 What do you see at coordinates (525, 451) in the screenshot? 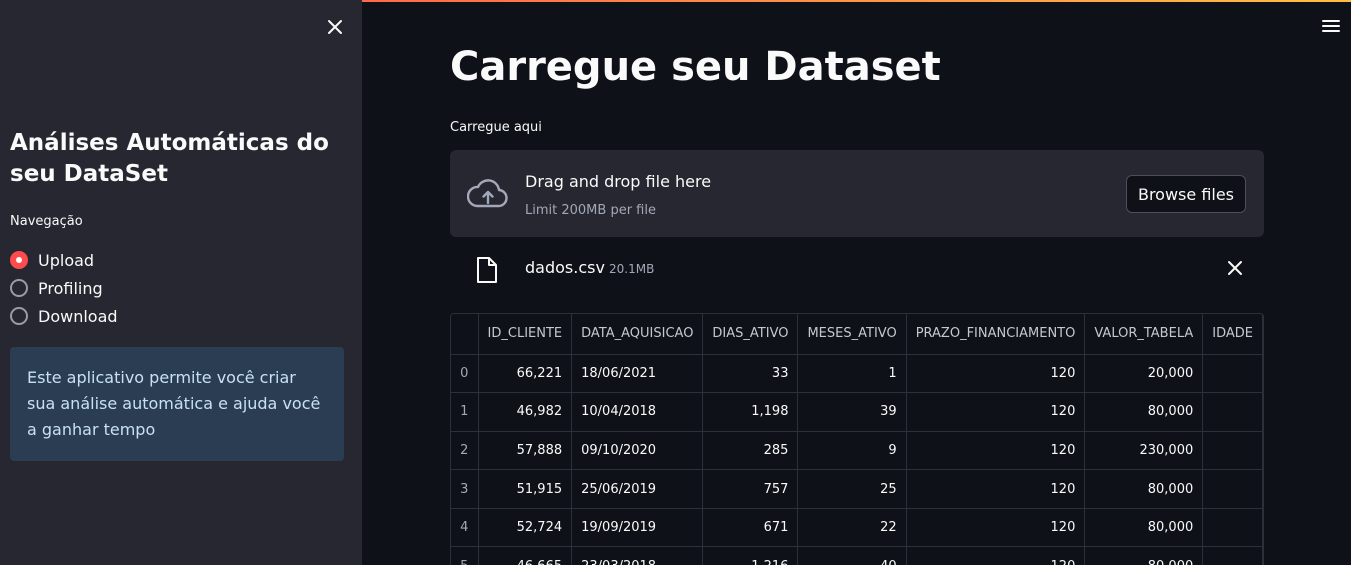
I see `table-cell: 57,888` at bounding box center [525, 451].